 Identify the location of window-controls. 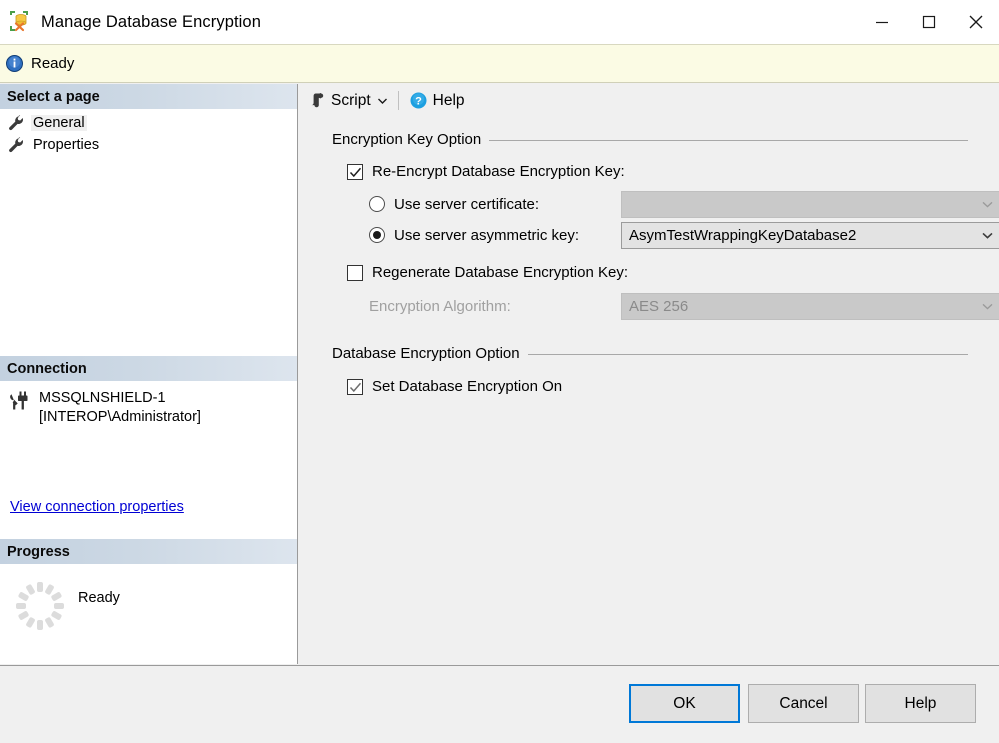
(928, 22).